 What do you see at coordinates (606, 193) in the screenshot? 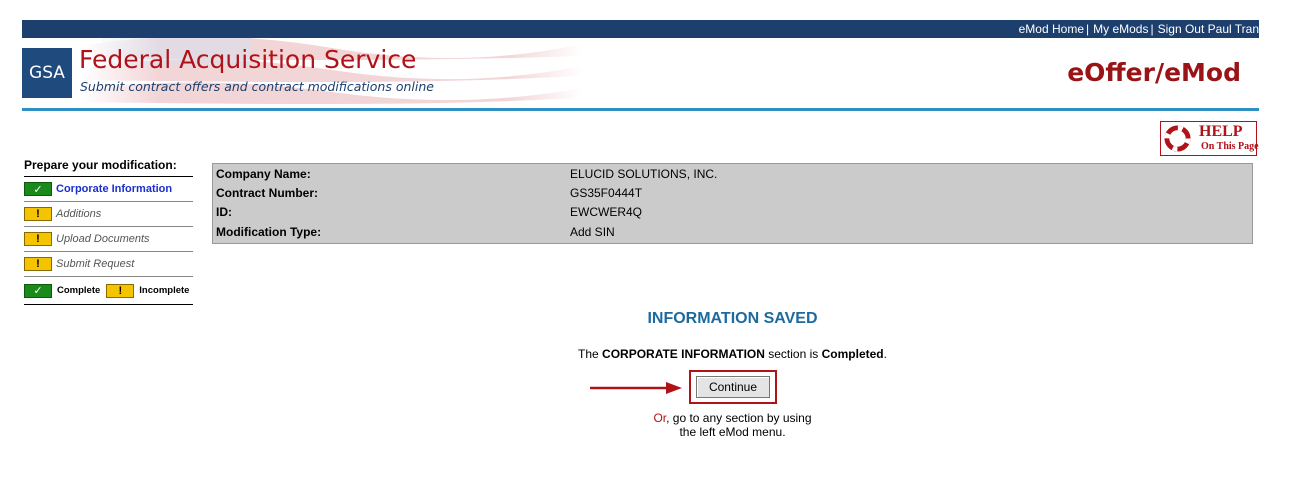
I see `info-value: GS35F0444T` at bounding box center [606, 193].